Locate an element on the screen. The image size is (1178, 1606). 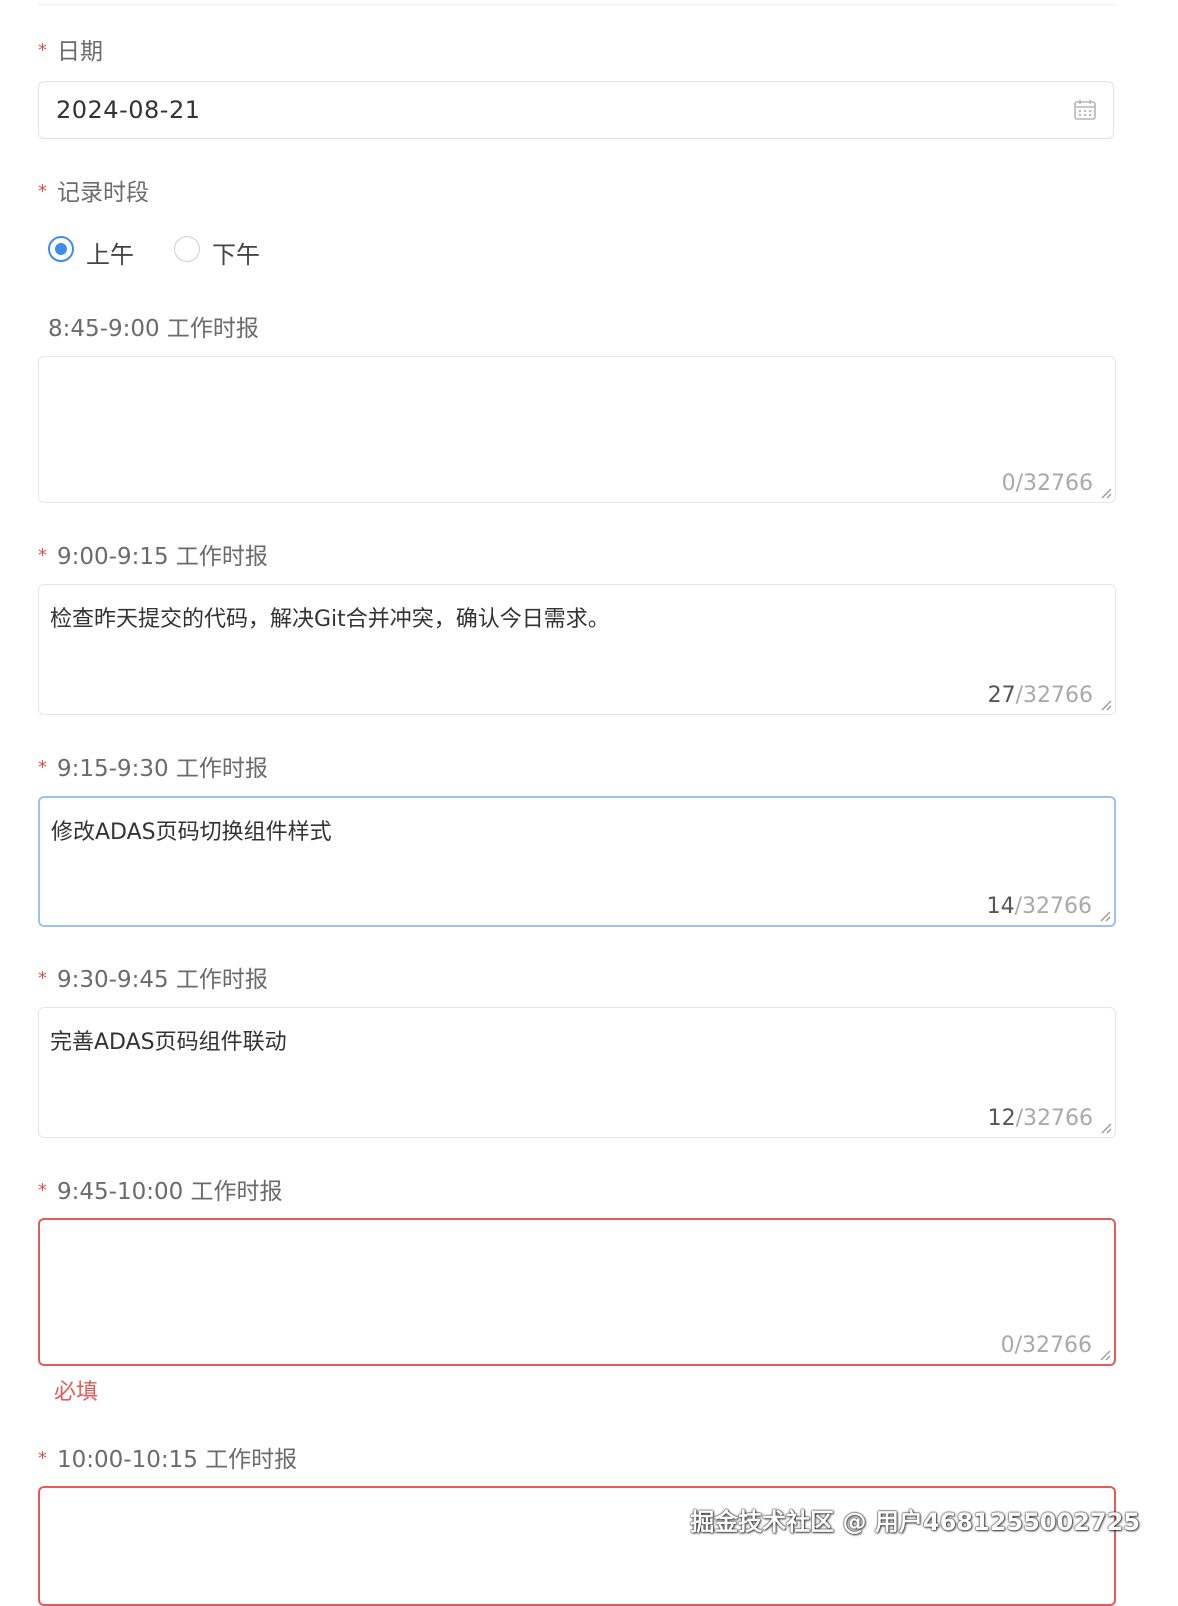
report-text: 完善ADAS页码组件联动 is located at coordinates (168, 1040).